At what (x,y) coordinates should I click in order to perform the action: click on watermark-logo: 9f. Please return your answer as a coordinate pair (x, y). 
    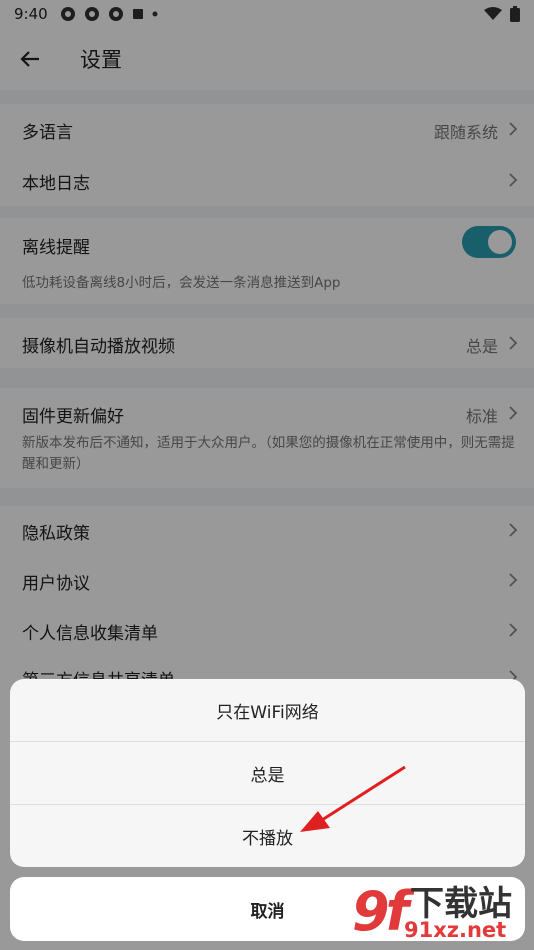
    Looking at the image, I should click on (380, 911).